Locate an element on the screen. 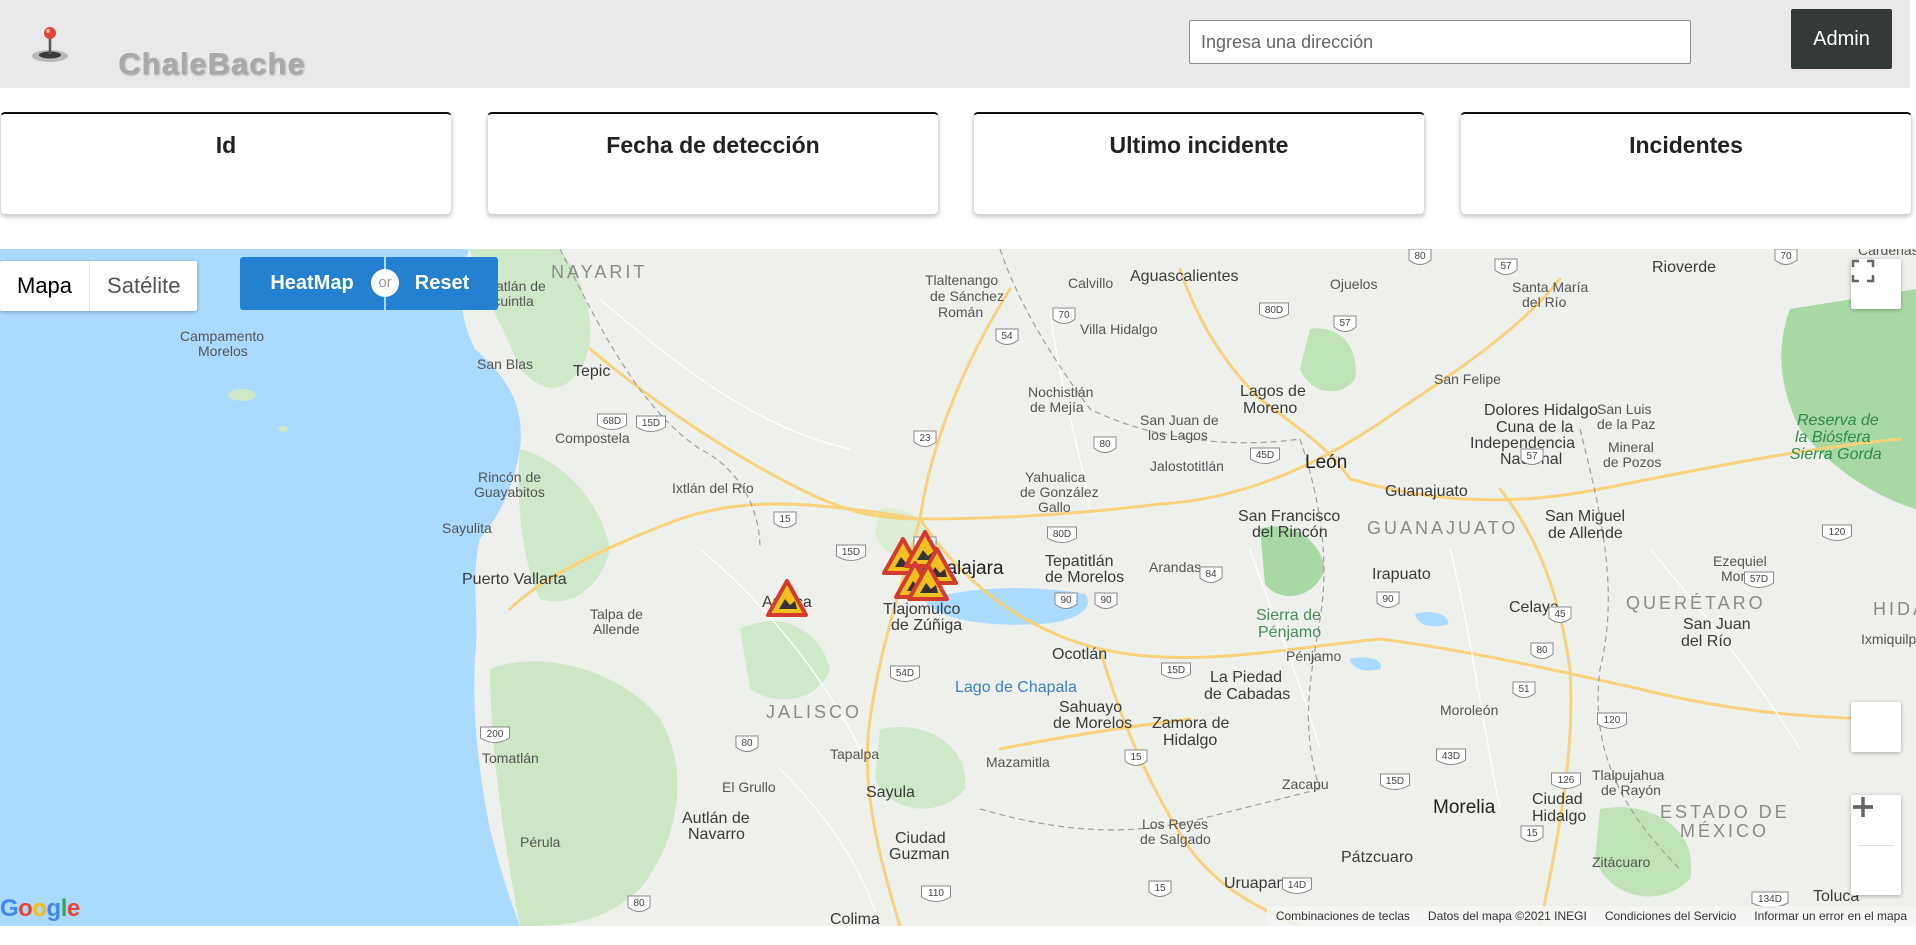 The image size is (1916, 945). road-shield-label: 90 is located at coordinates (1066, 600).